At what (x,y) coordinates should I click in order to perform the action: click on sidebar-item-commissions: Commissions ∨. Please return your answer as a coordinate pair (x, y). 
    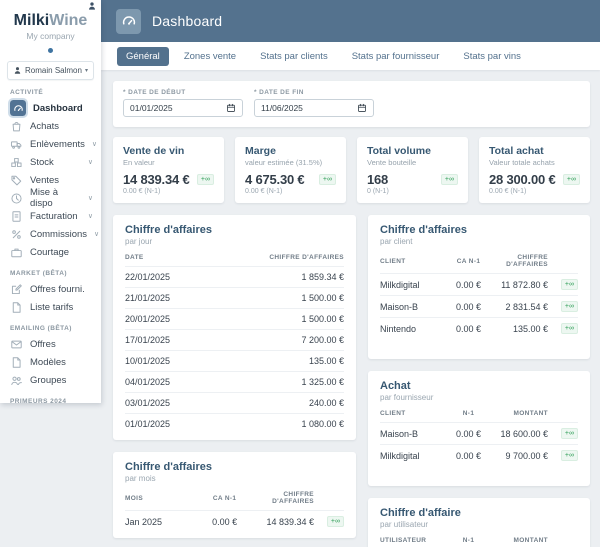
    Looking at the image, I should click on (50, 234).